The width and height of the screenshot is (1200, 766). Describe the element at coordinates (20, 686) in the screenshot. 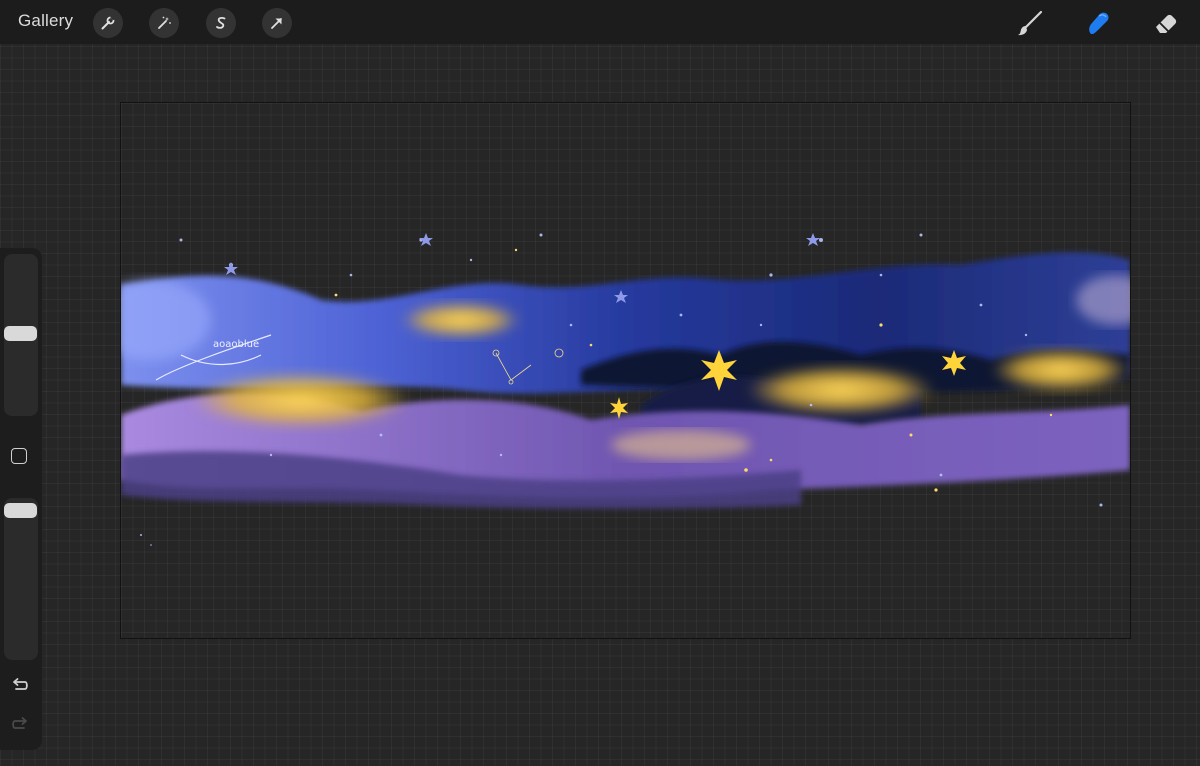

I see `undo-icon` at that location.